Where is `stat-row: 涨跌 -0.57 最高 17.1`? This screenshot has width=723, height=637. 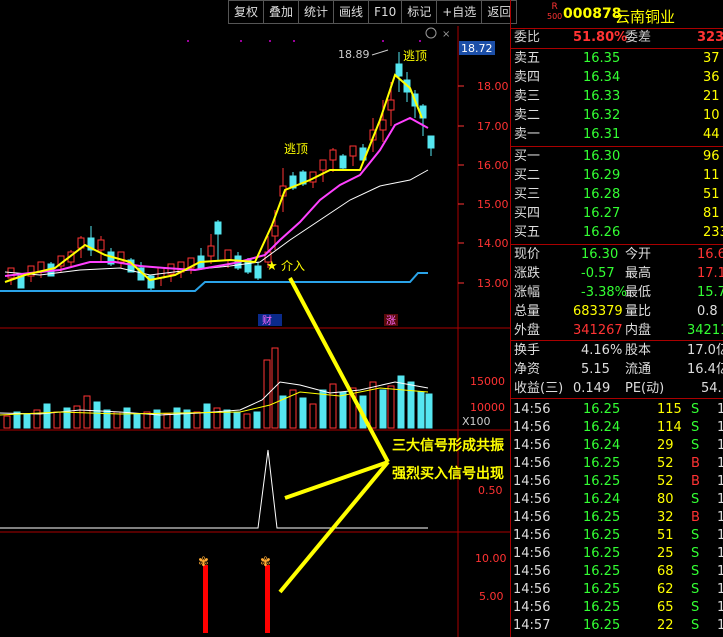 stat-row: 涨跌 -0.57 最高 17.1 is located at coordinates (617, 274).